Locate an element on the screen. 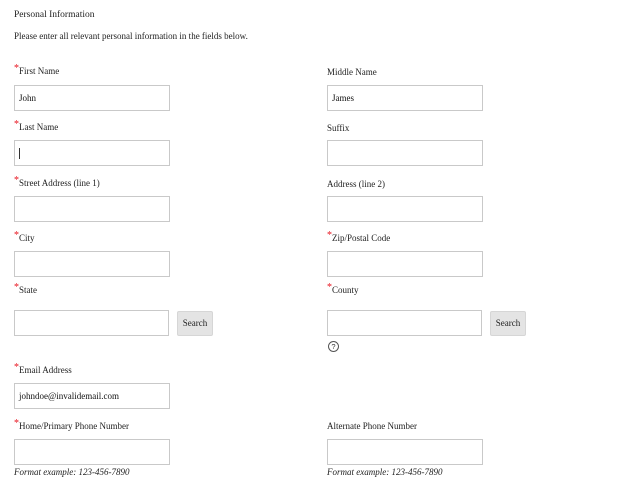 This screenshot has height=480, width=640. home-phone-format-example: Format example: 123-456-7890 is located at coordinates (72, 472).